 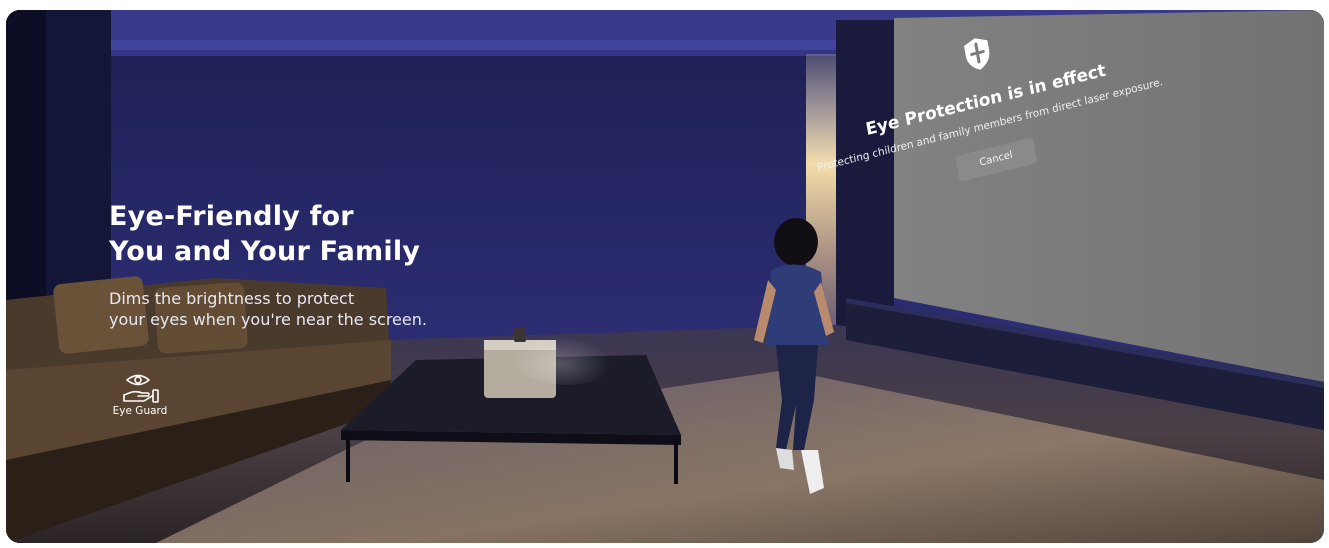 What do you see at coordinates (140, 411) in the screenshot?
I see `feature-label: Eye Guard` at bounding box center [140, 411].